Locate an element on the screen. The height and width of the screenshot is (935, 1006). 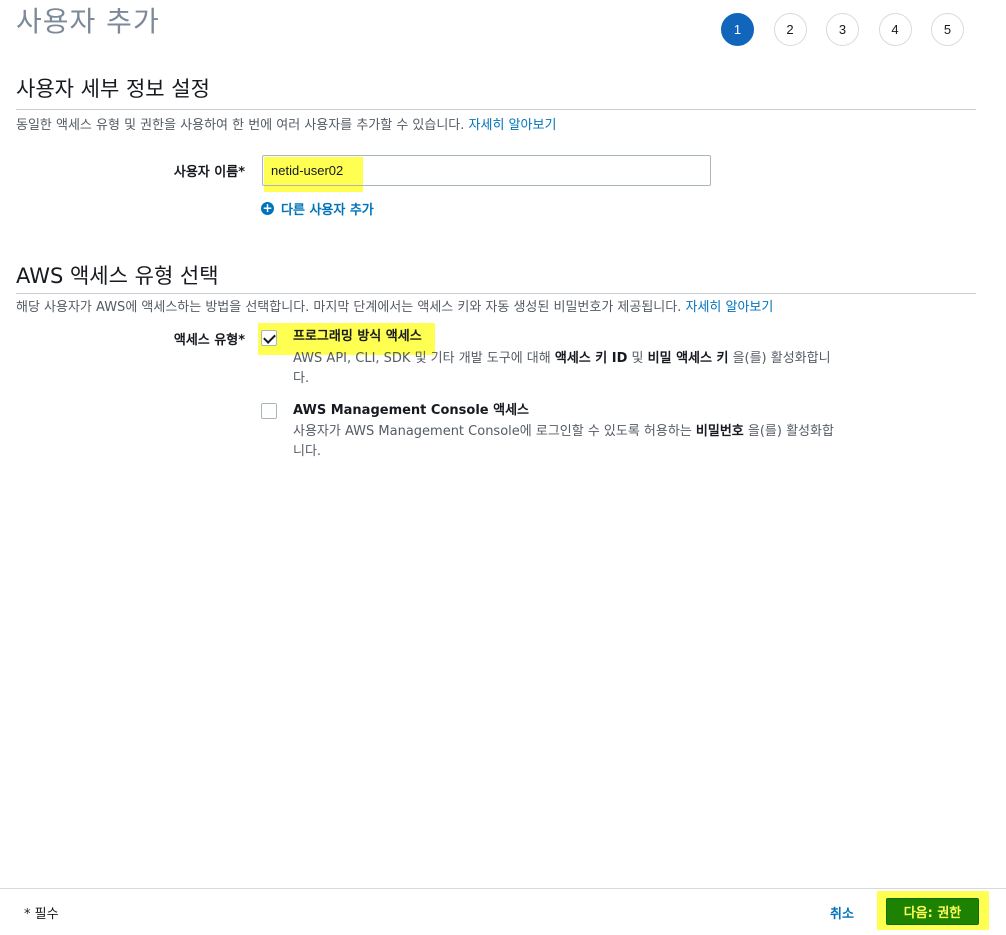
programmatic-access-title: 프로그래밍 방식 액세스 is located at coordinates (357, 336).